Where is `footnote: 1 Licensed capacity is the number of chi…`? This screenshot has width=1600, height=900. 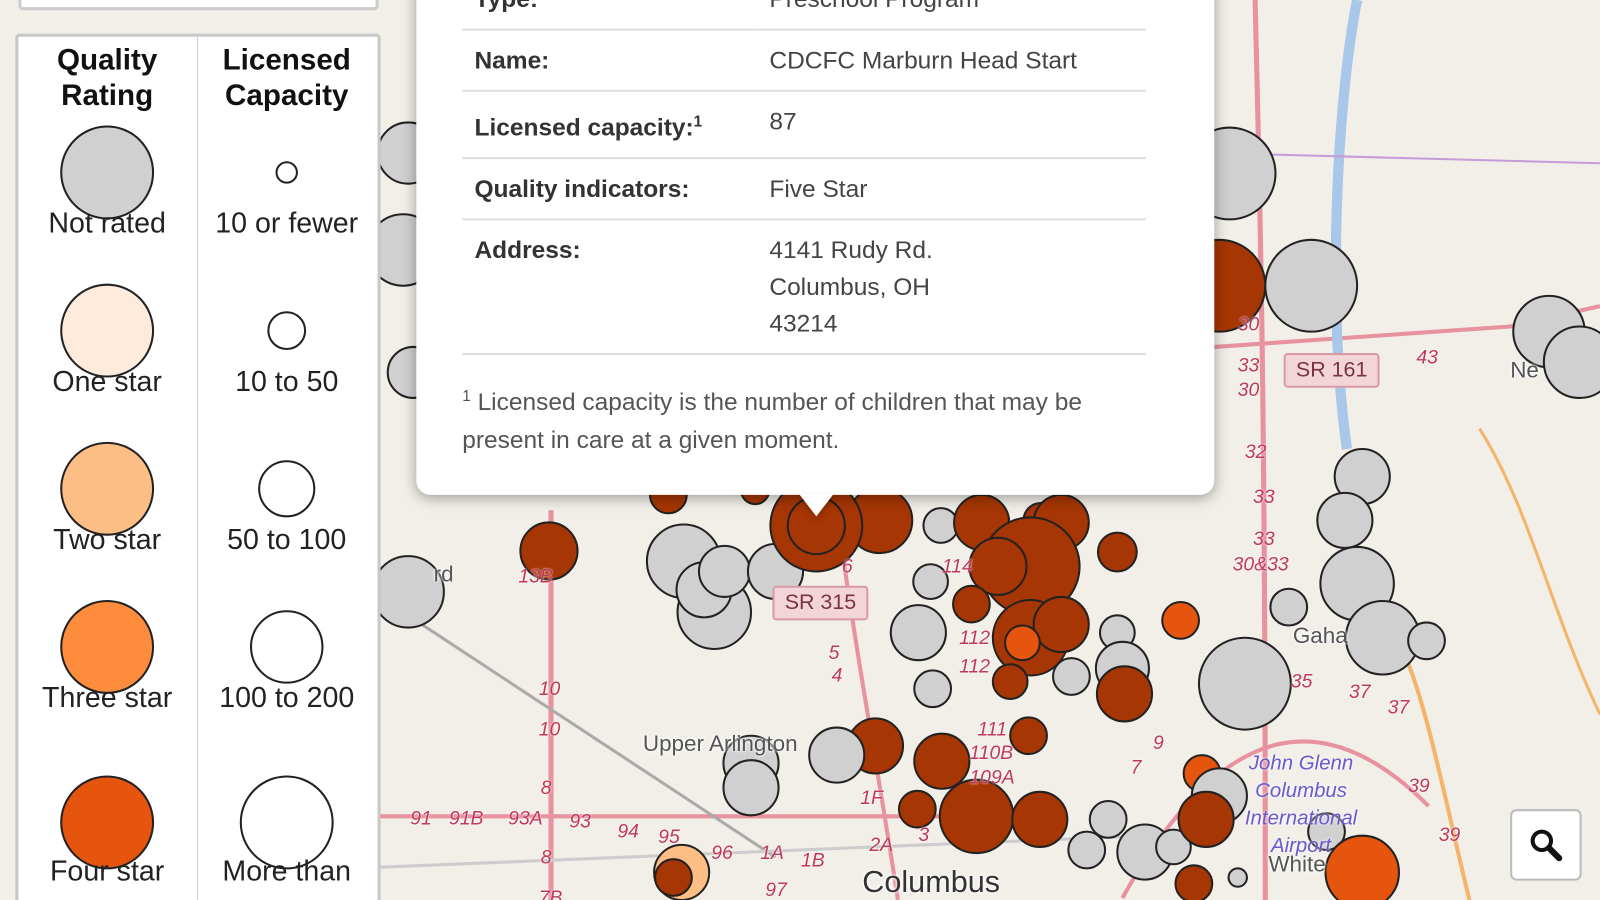 footnote: 1 Licensed capacity is the number of chi… is located at coordinates (809, 419).